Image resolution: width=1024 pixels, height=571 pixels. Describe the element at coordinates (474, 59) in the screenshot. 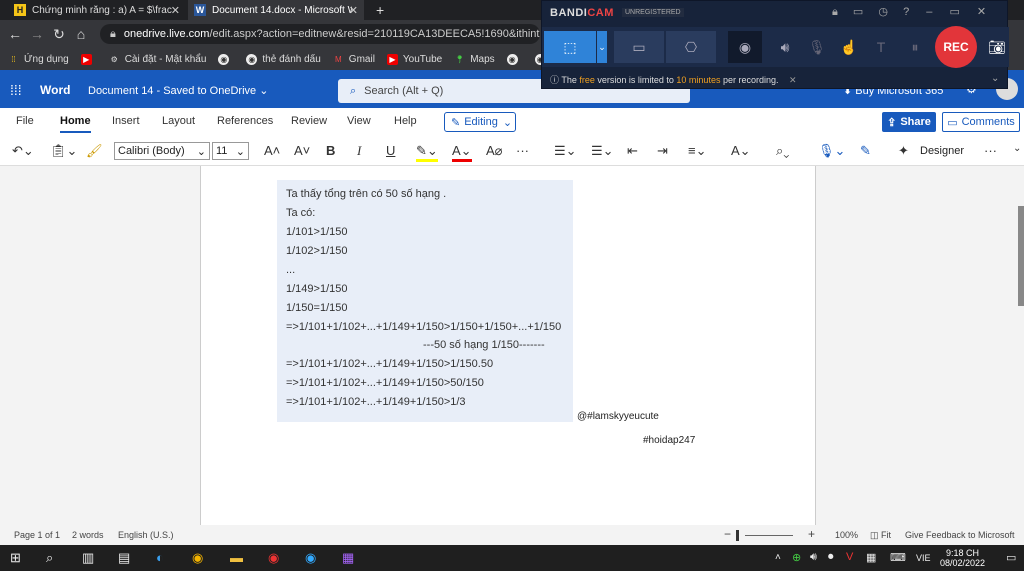

I see `bookmark-maps: 📍︎ Maps` at that location.